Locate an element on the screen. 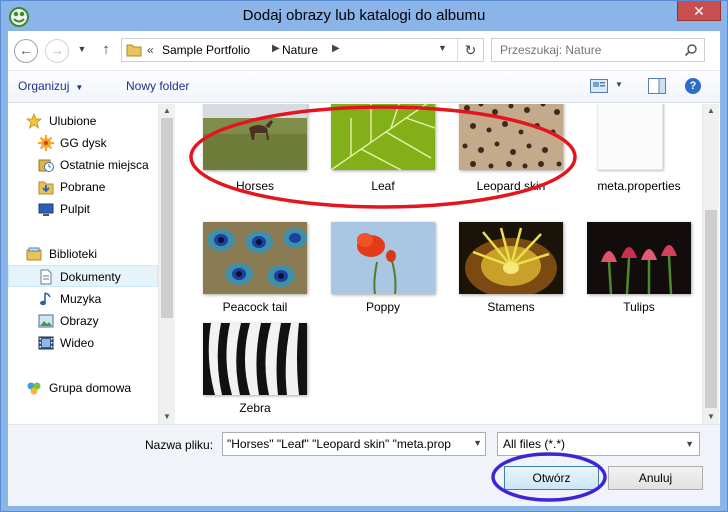 Image resolution: width=728 pixels, height=512 pixels. up-arrow-icon: ↑ is located at coordinates (106, 49).